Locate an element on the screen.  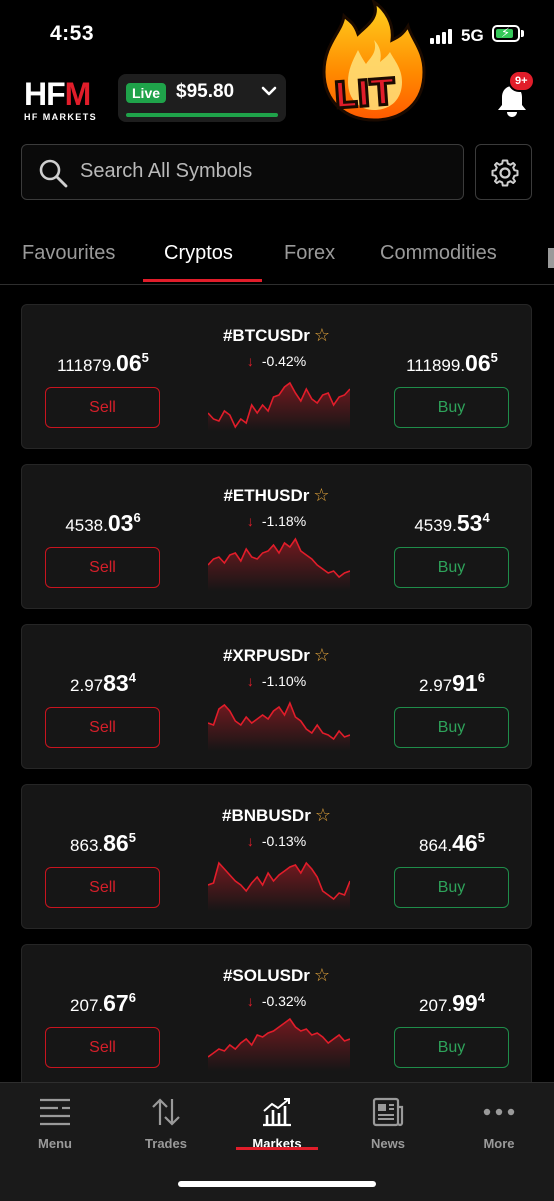
chart-bars-icon is located at coordinates (277, 1112).